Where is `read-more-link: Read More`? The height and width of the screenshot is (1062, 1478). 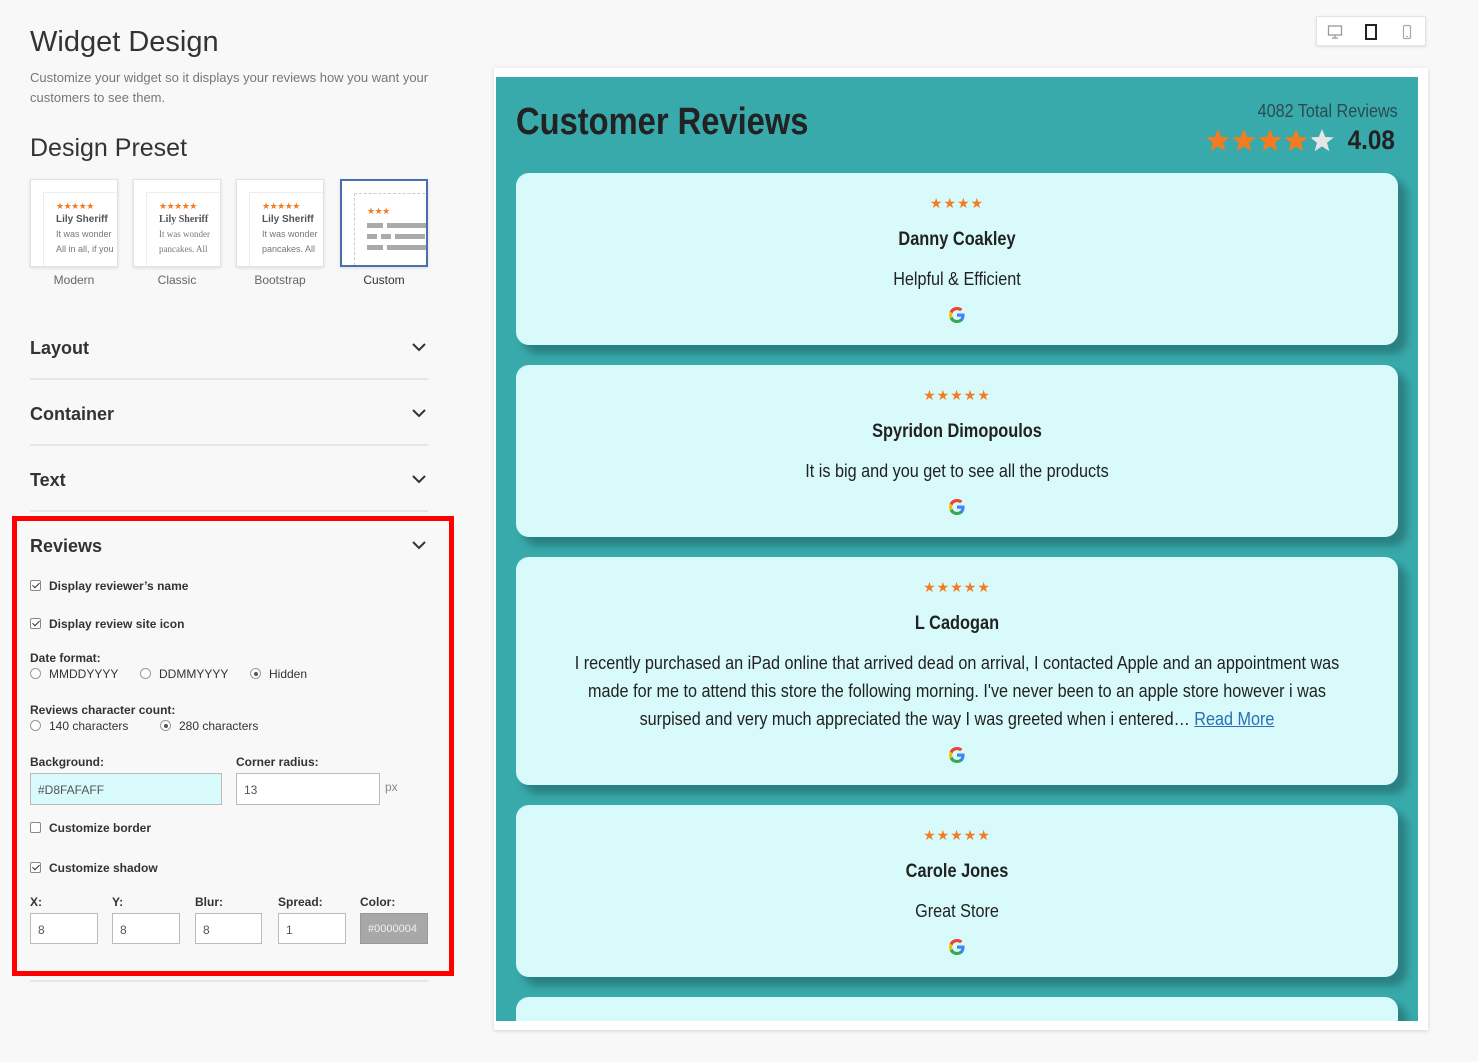
read-more-link: Read More is located at coordinates (1234, 719).